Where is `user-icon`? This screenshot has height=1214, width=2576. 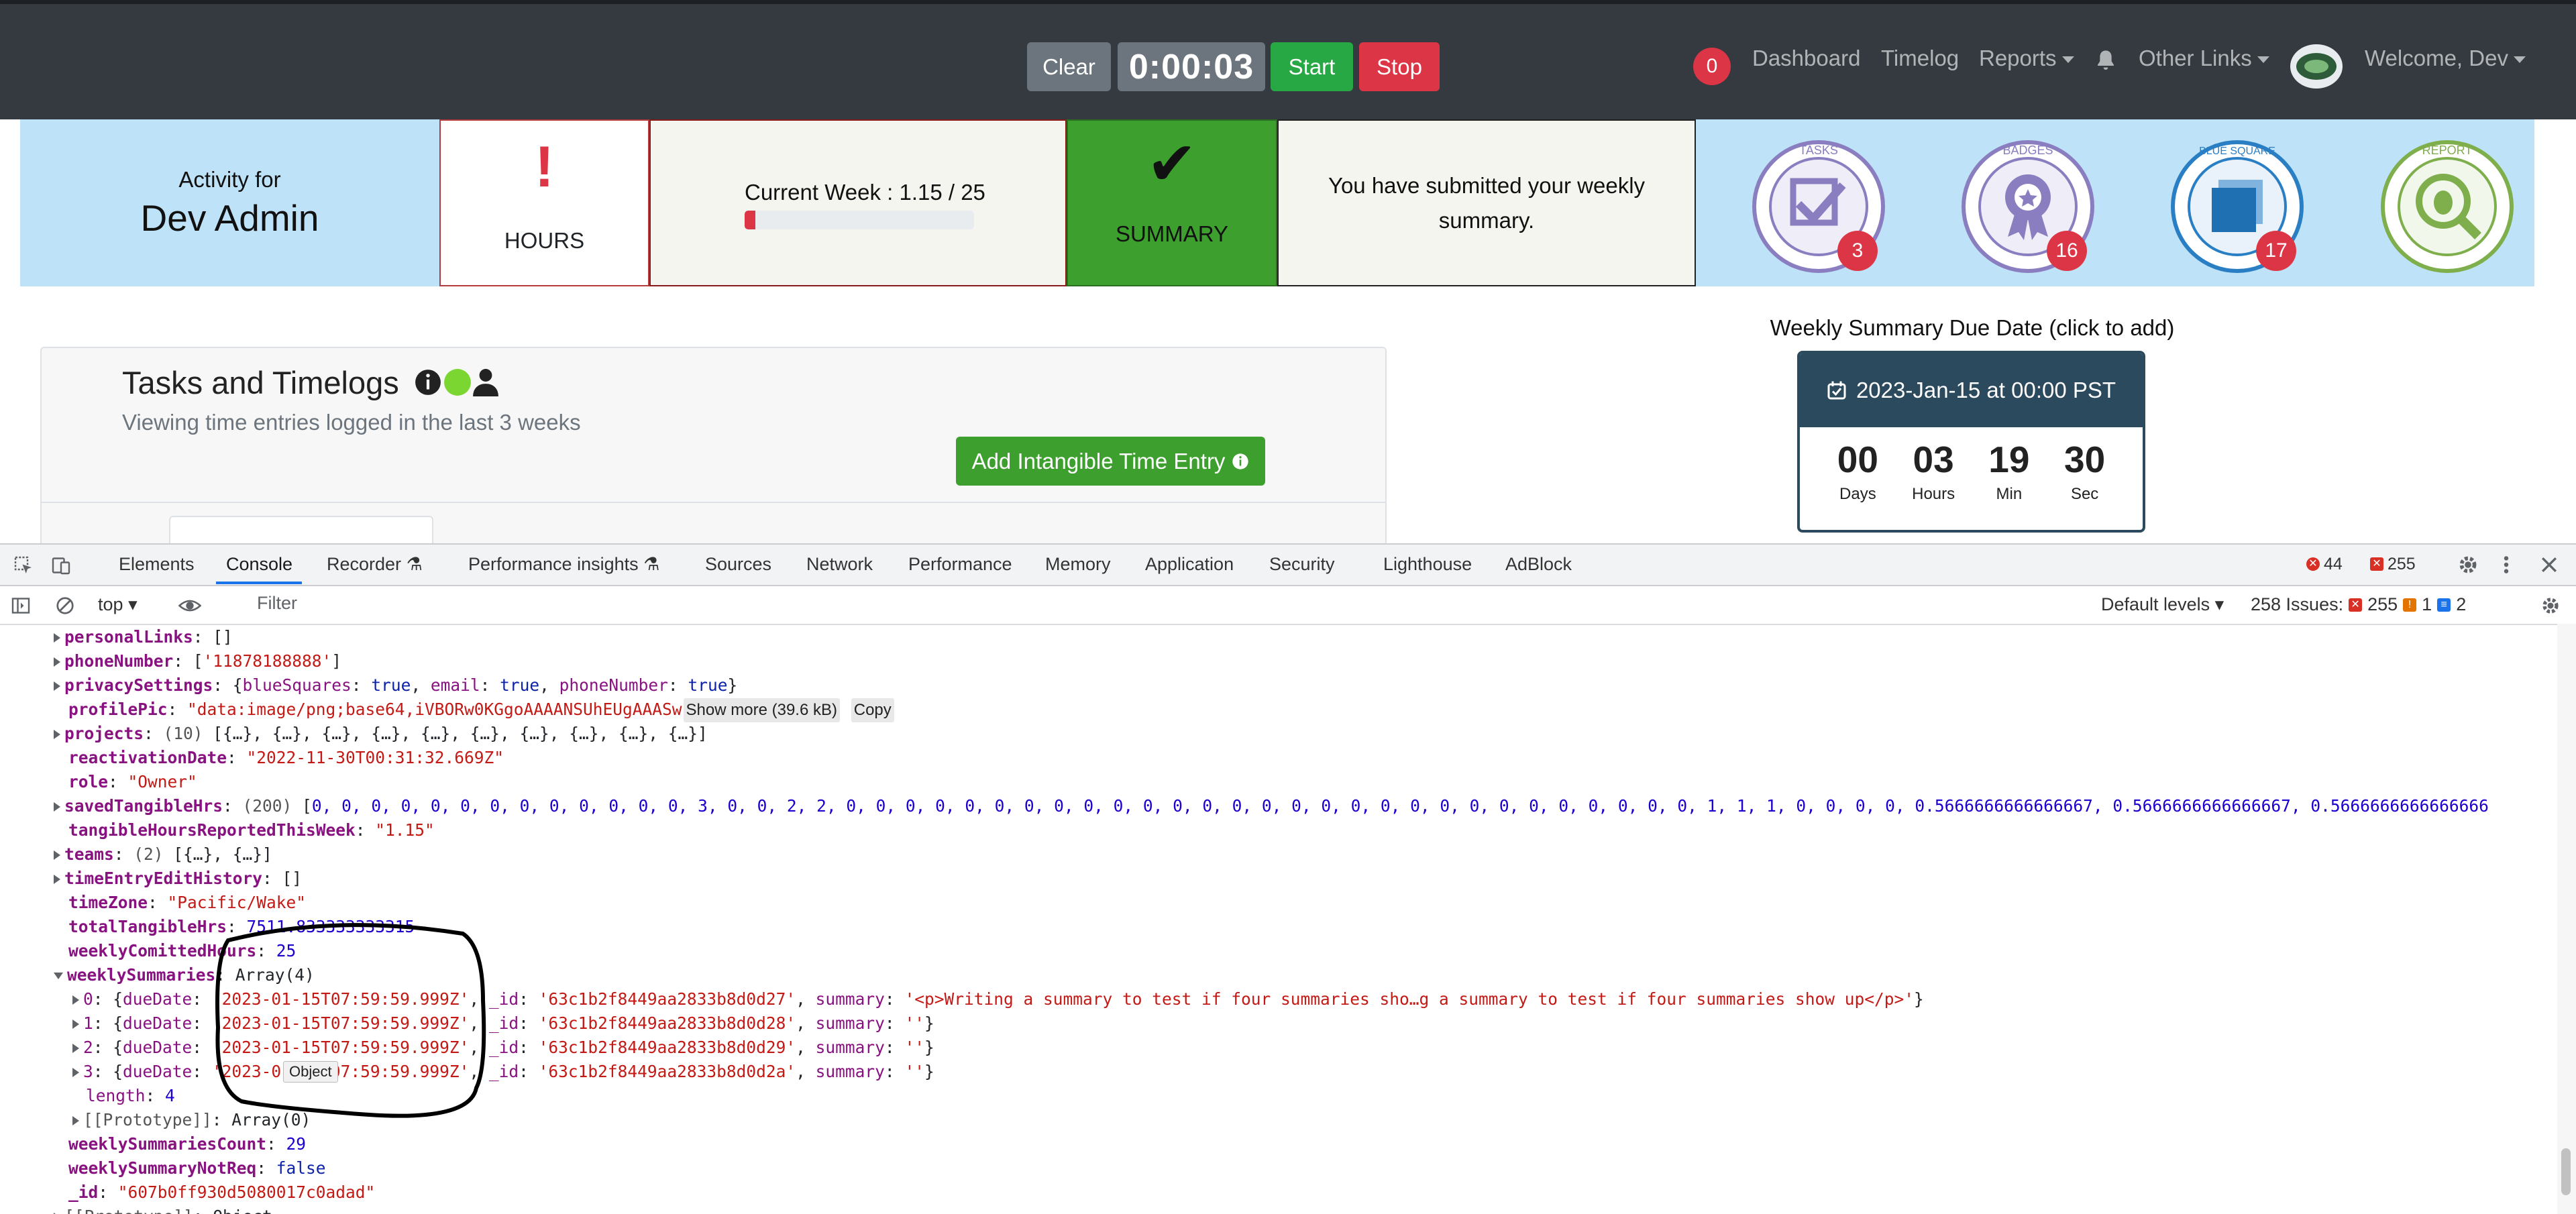 user-icon is located at coordinates (485, 382).